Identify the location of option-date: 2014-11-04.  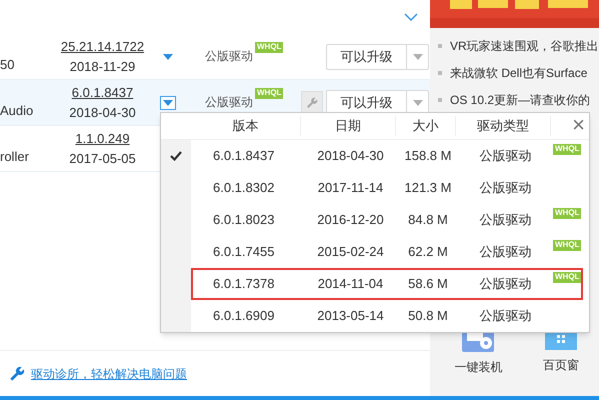
(350, 284).